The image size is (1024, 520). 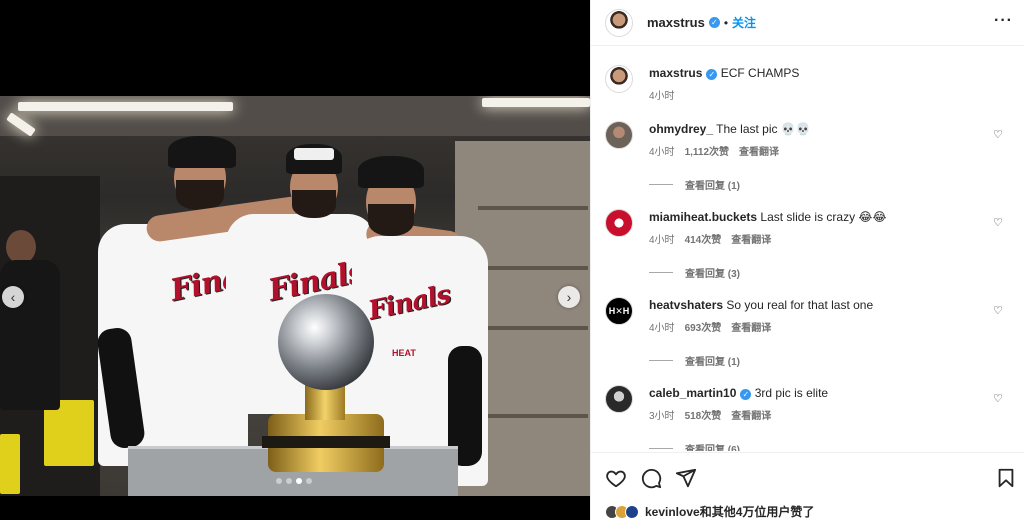 What do you see at coordinates (712, 274) in the screenshot?
I see `view-replies-label: 查看回复 (3)` at bounding box center [712, 274].